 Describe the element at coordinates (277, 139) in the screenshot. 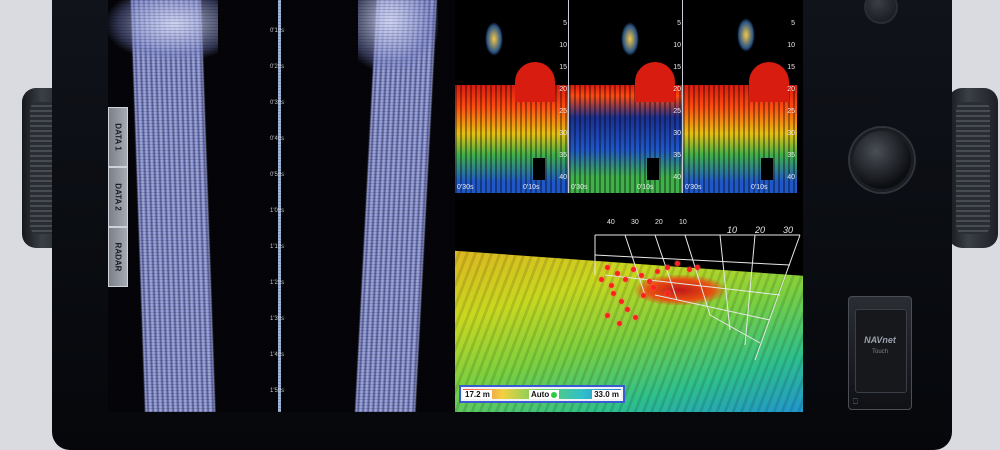

I see `range-tick-label: 0'40s` at that location.